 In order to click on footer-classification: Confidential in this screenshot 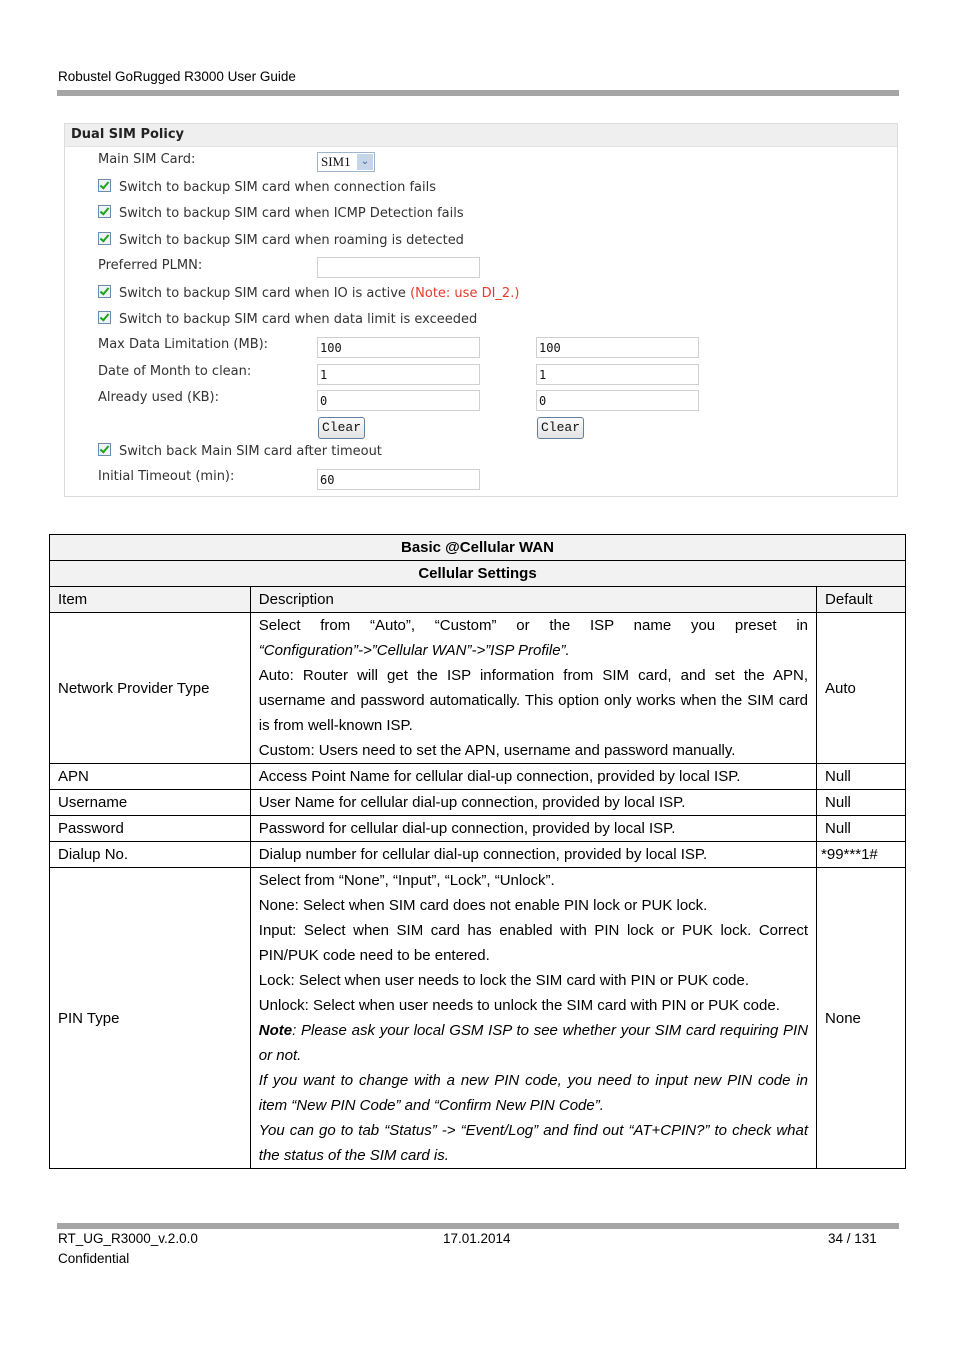, I will do `click(94, 1258)`.